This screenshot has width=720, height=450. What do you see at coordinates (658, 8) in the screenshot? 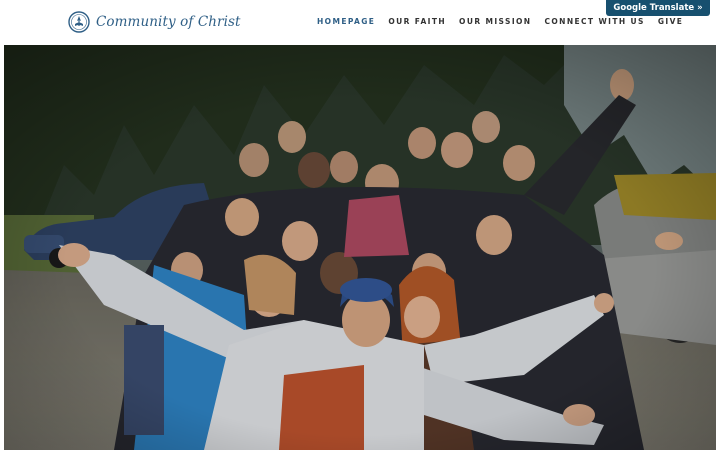
I see `google-translate-button: Google Translate »` at bounding box center [658, 8].